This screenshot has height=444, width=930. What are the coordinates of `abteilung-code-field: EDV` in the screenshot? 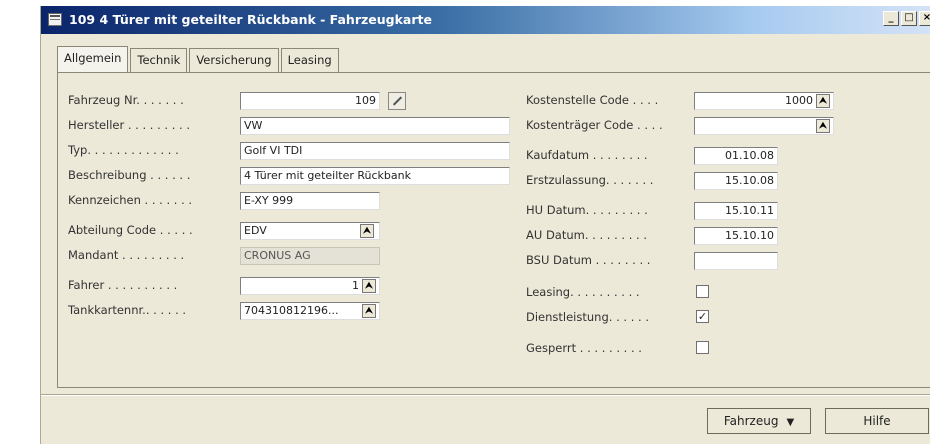 It's located at (310, 231).